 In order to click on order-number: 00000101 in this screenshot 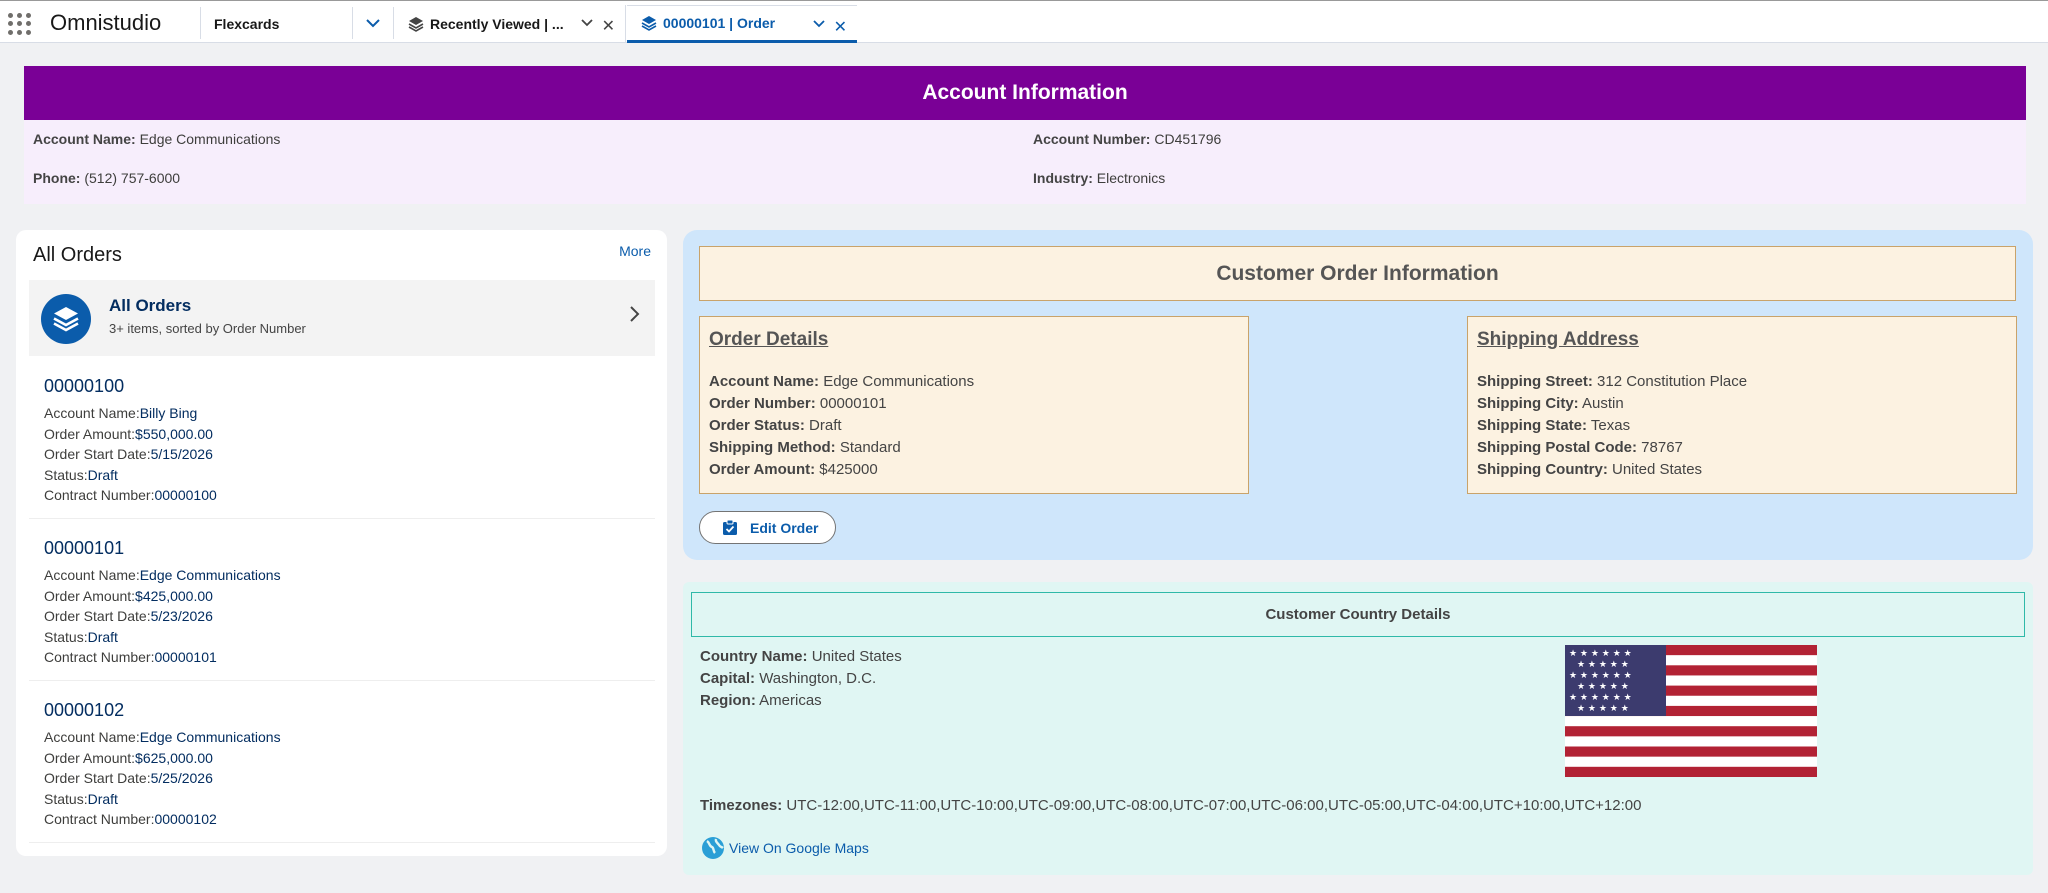, I will do `click(349, 548)`.